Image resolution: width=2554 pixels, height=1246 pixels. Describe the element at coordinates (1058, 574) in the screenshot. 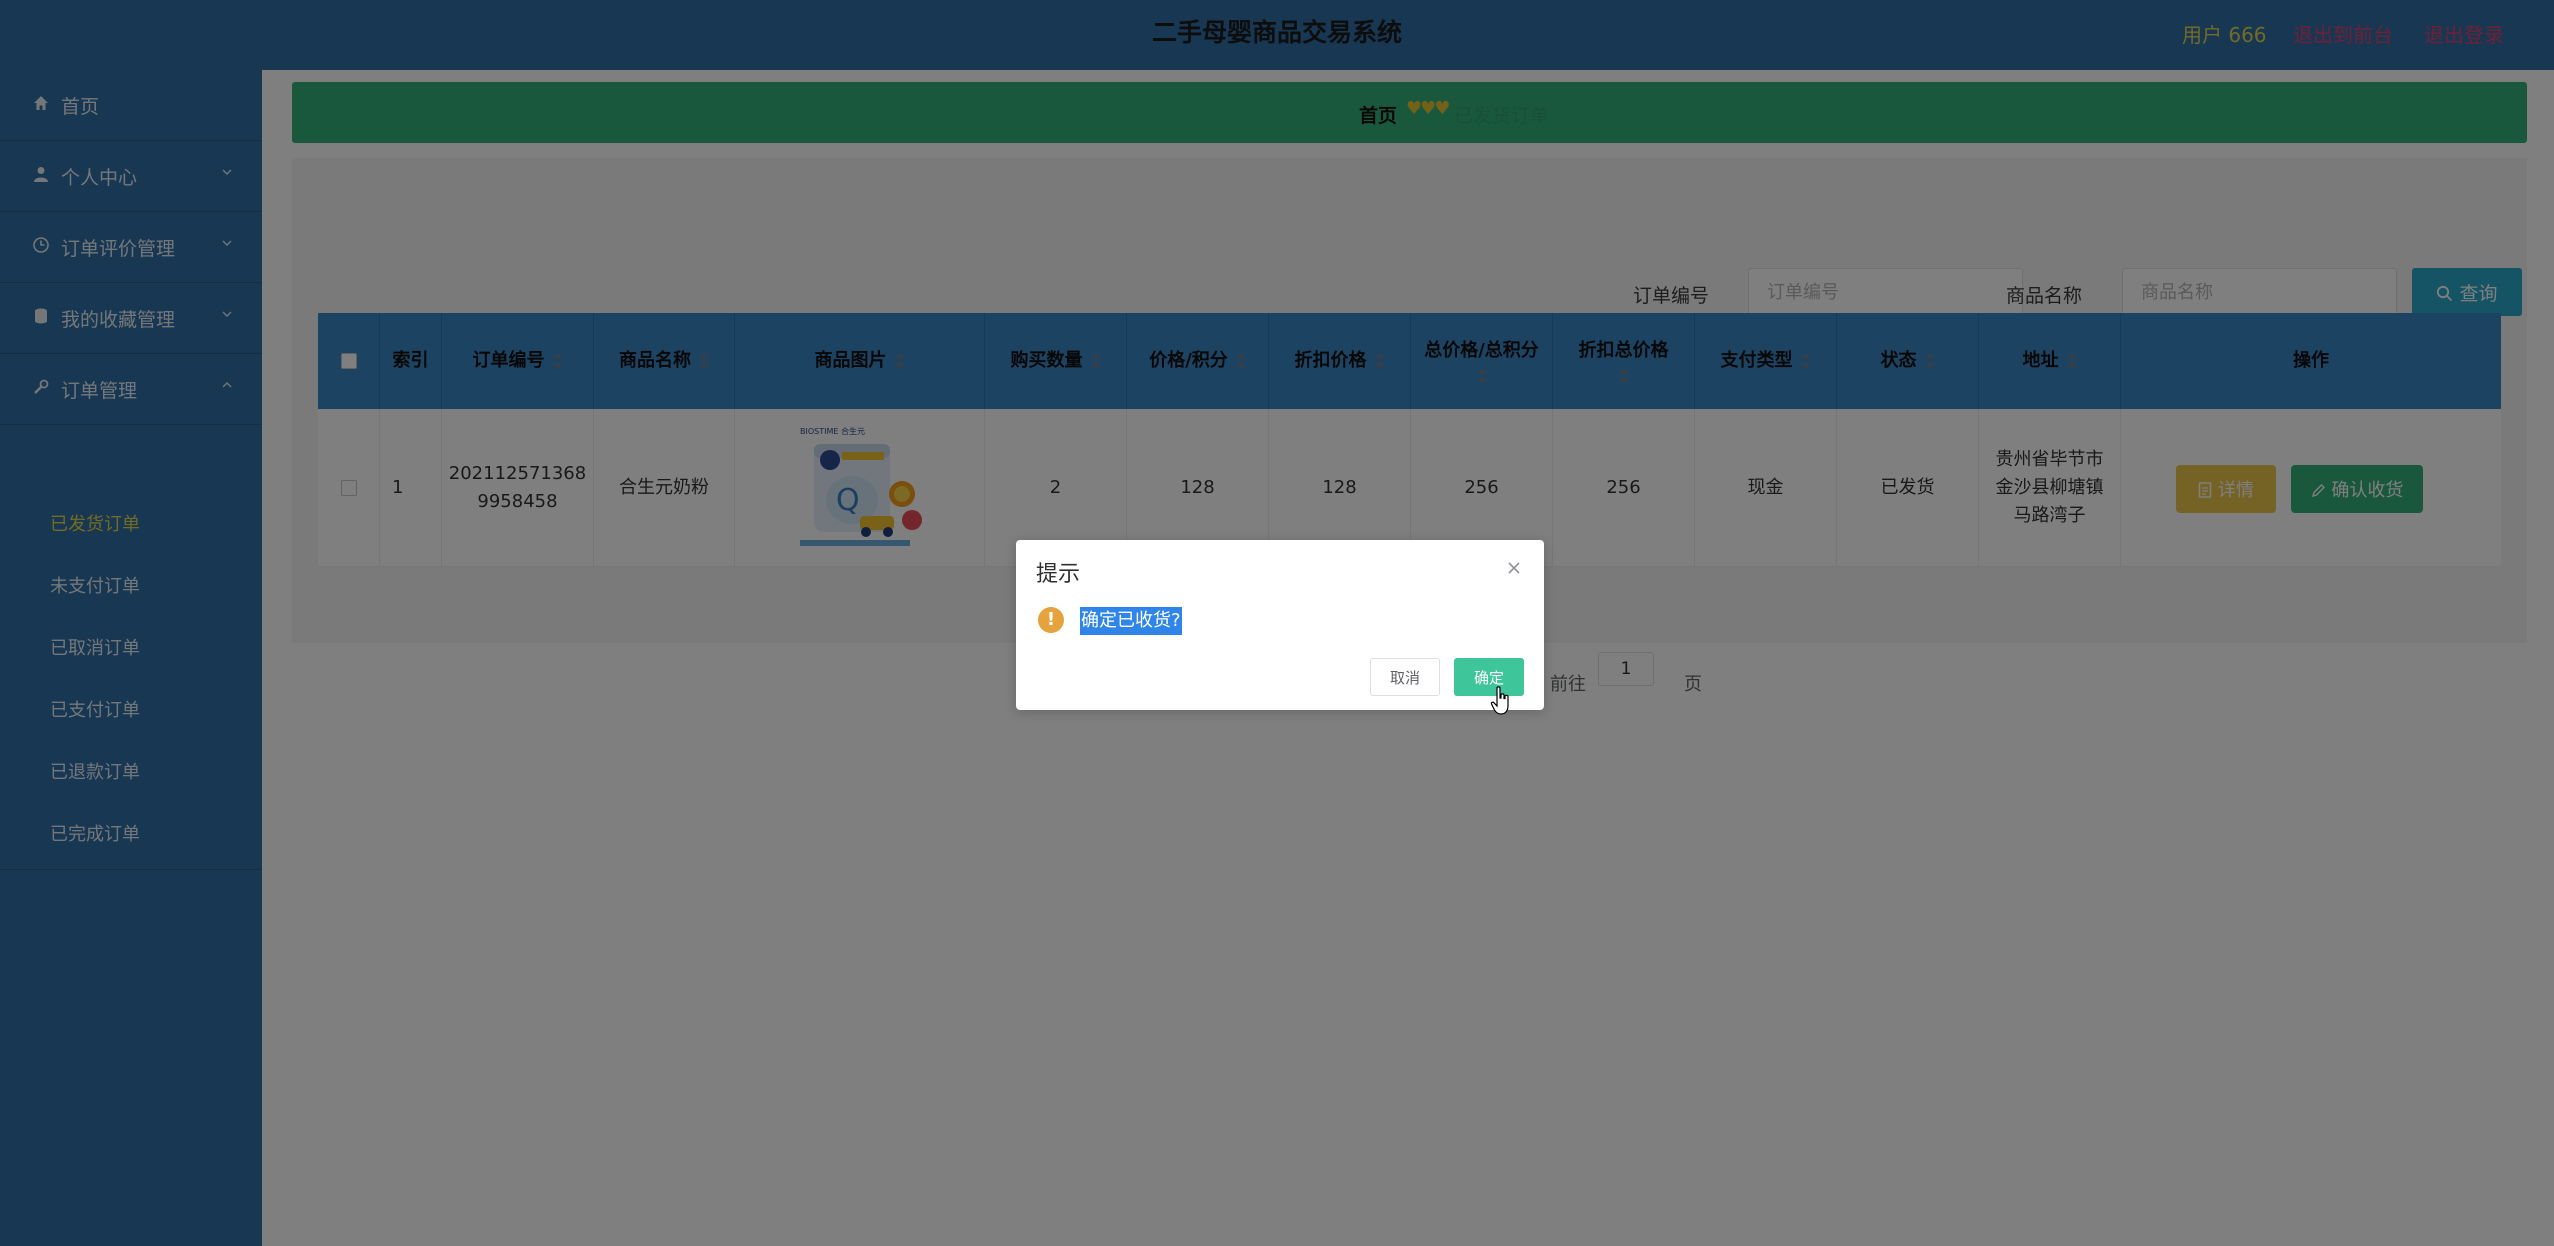

I see `dialog-title: 提示` at that location.